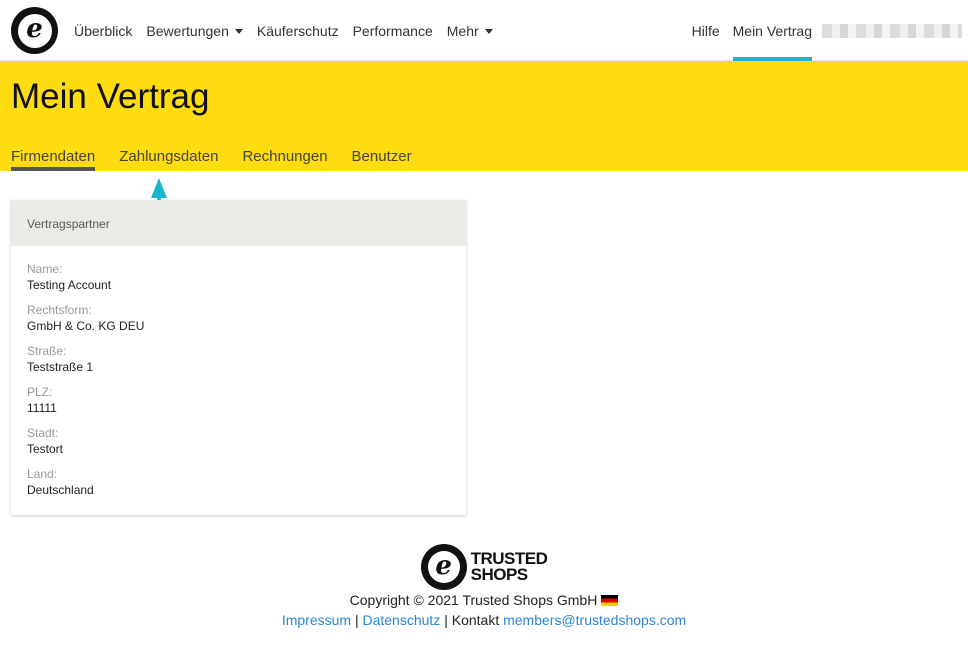 The image size is (968, 656). Describe the element at coordinates (42, 408) in the screenshot. I see `field-value: 11111` at that location.